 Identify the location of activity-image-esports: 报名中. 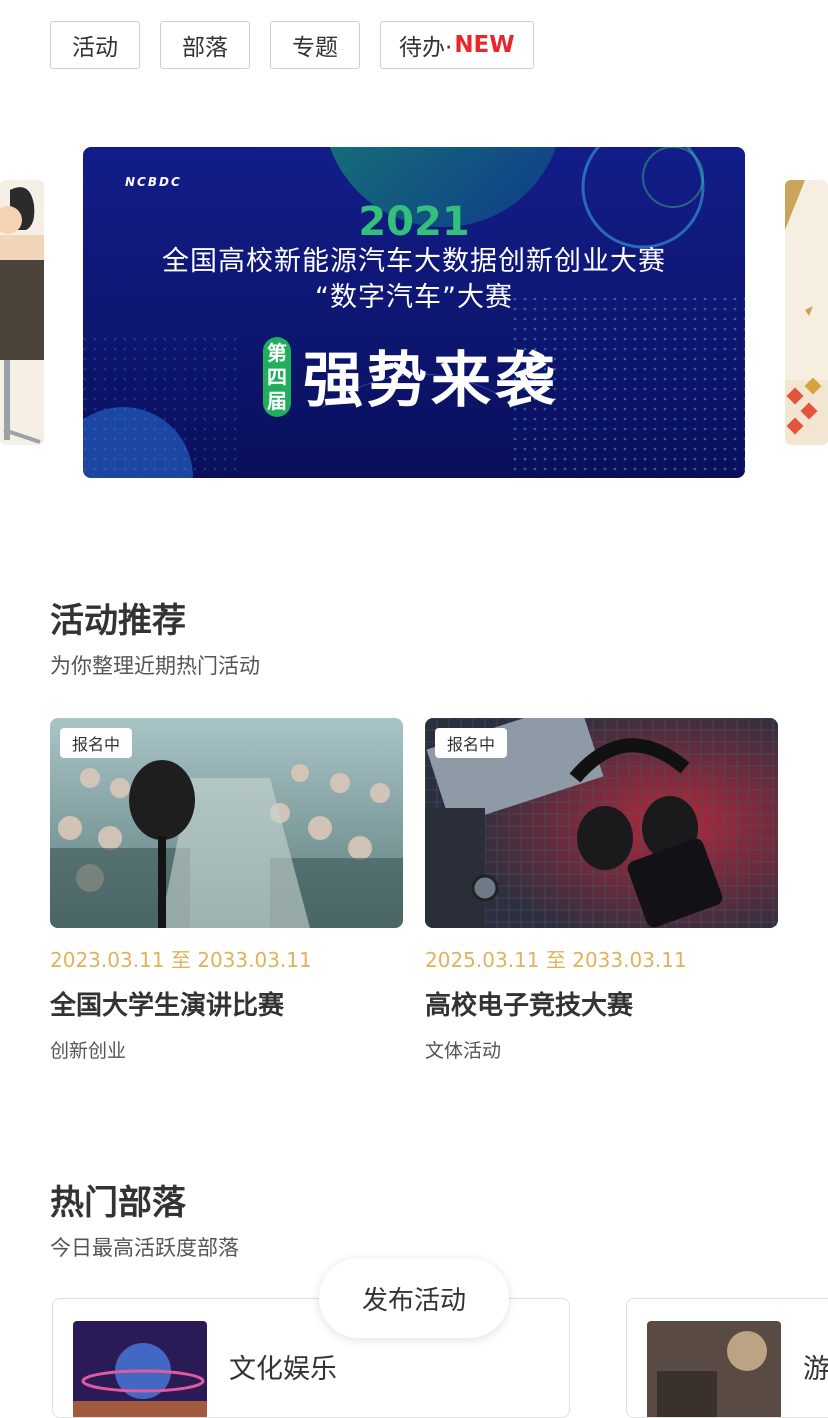
(601, 823).